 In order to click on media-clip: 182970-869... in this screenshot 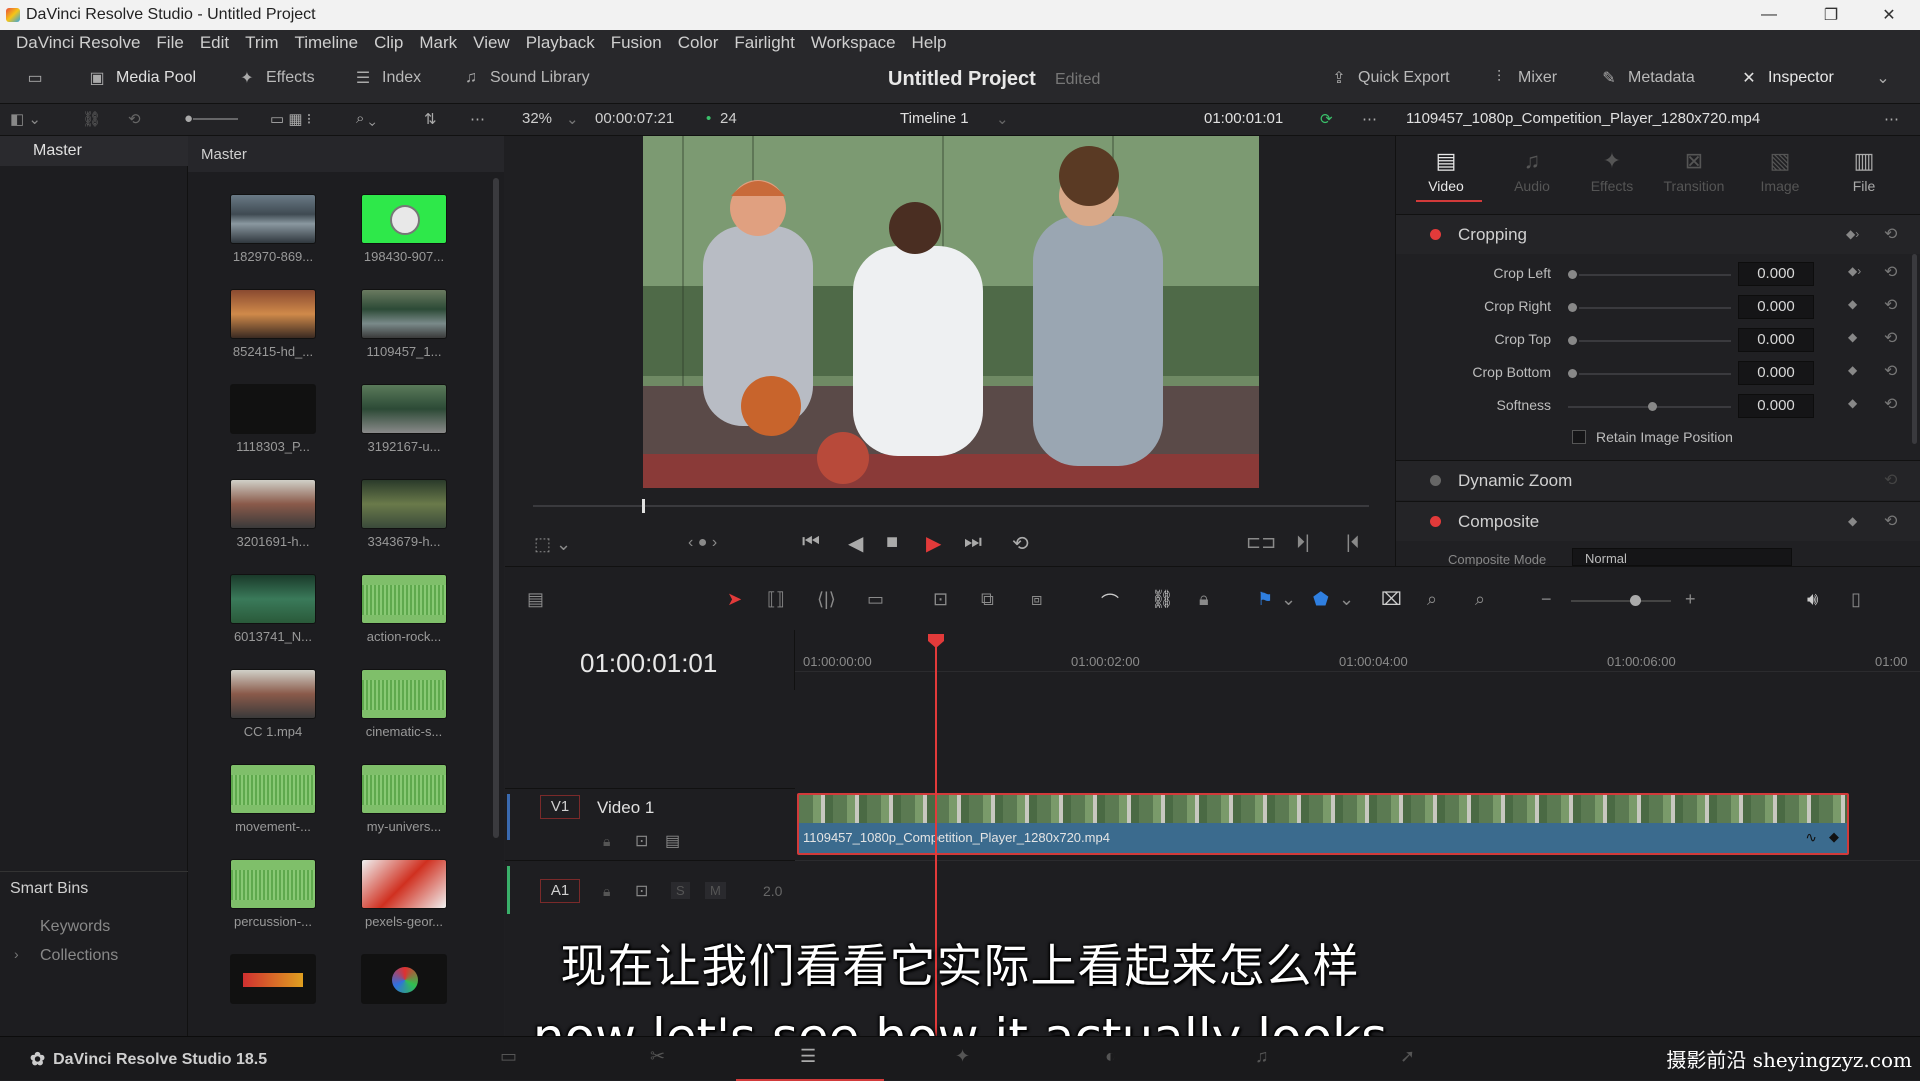, I will do `click(273, 229)`.